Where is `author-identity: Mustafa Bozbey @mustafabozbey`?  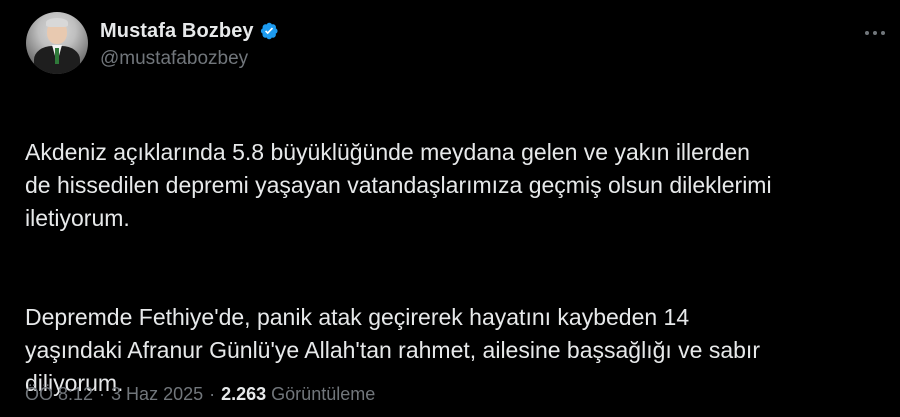
author-identity: Mustafa Bozbey @mustafabozbey is located at coordinates (189, 44).